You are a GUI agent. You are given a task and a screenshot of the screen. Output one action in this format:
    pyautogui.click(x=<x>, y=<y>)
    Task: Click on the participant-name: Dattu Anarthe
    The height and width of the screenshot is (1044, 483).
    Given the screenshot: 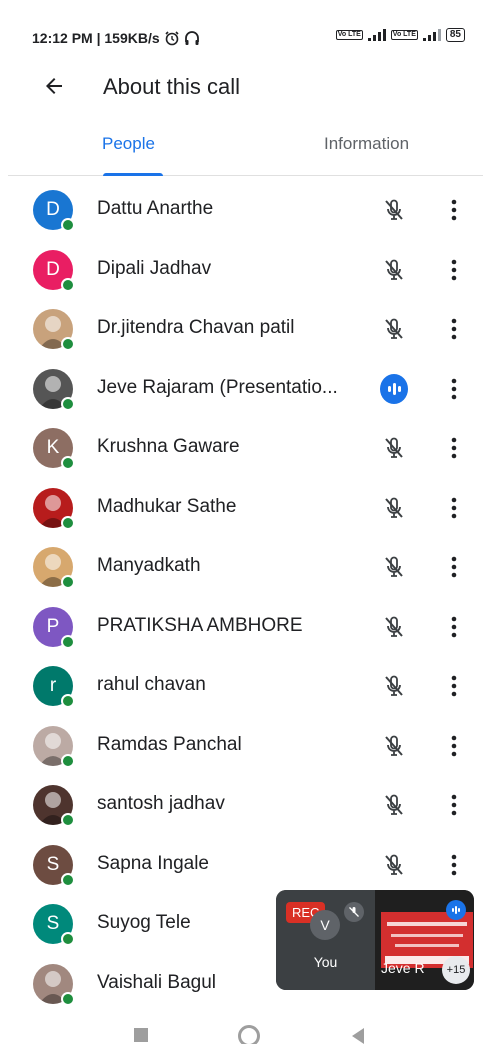 What is the action you would take?
    pyautogui.click(x=155, y=208)
    